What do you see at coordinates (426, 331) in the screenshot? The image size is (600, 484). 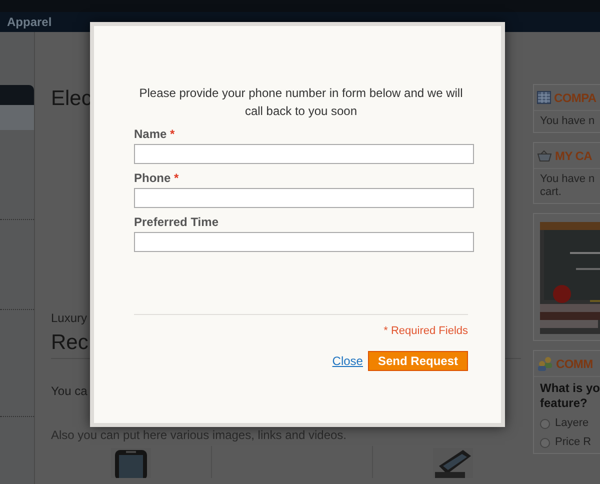 I see `required-note: * Required Fields` at bounding box center [426, 331].